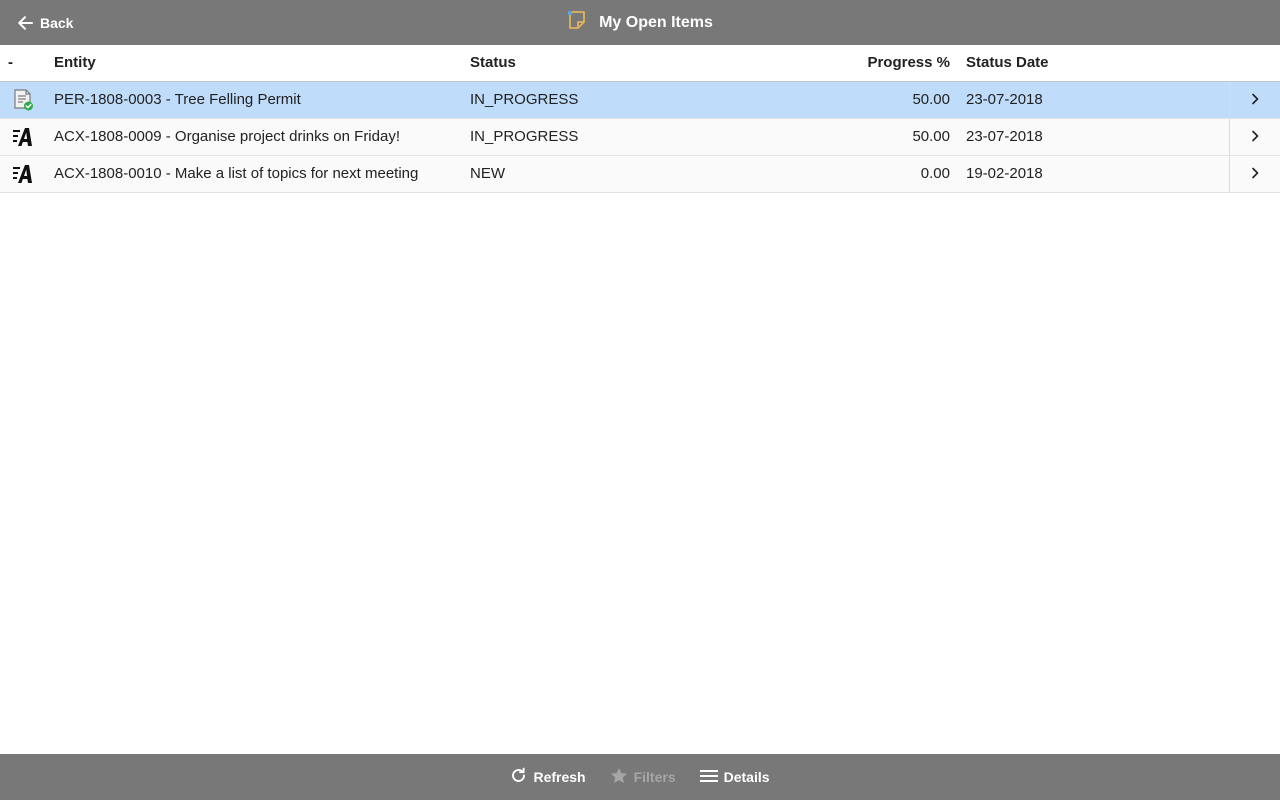 This screenshot has height=800, width=1280. Describe the element at coordinates (493, 63) in the screenshot. I see `column-header-status: Status` at that location.